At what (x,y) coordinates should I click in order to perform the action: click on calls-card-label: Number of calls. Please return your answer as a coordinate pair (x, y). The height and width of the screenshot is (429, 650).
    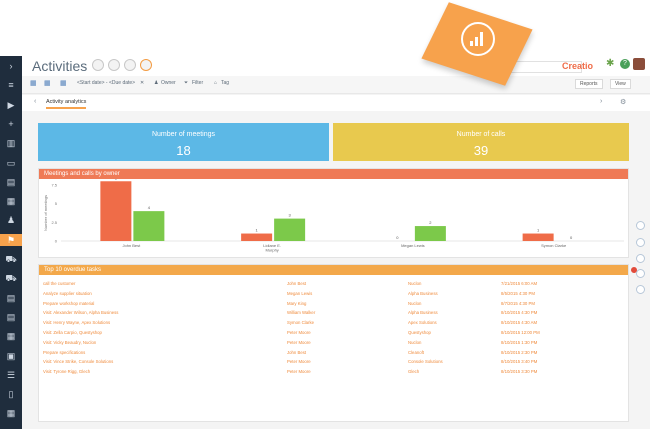
    Looking at the image, I should click on (481, 134).